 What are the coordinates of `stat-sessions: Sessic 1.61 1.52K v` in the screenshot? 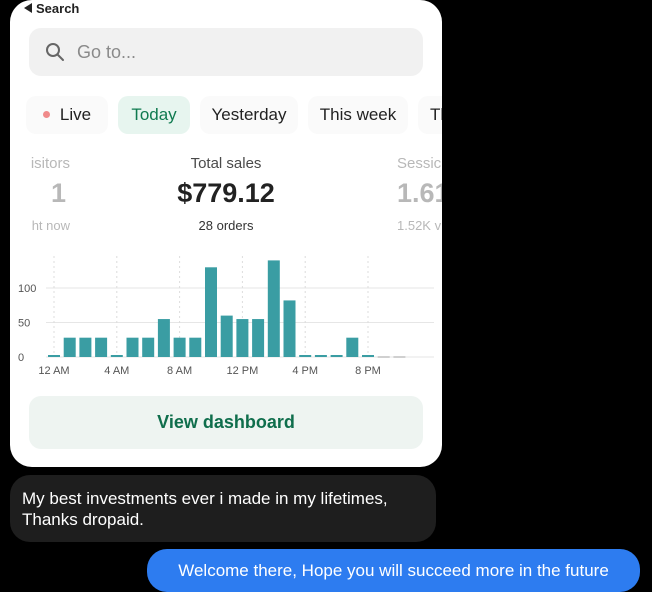 It's located at (419, 194).